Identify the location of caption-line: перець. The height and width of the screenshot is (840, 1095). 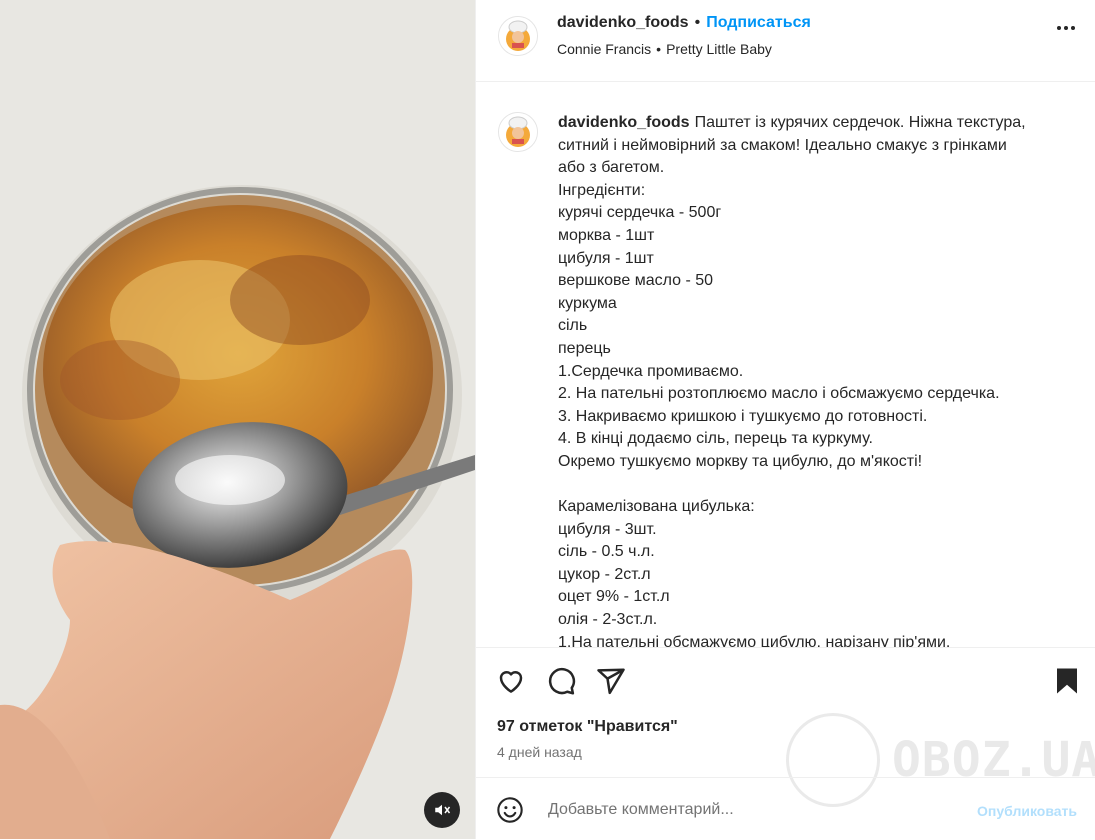
(584, 348).